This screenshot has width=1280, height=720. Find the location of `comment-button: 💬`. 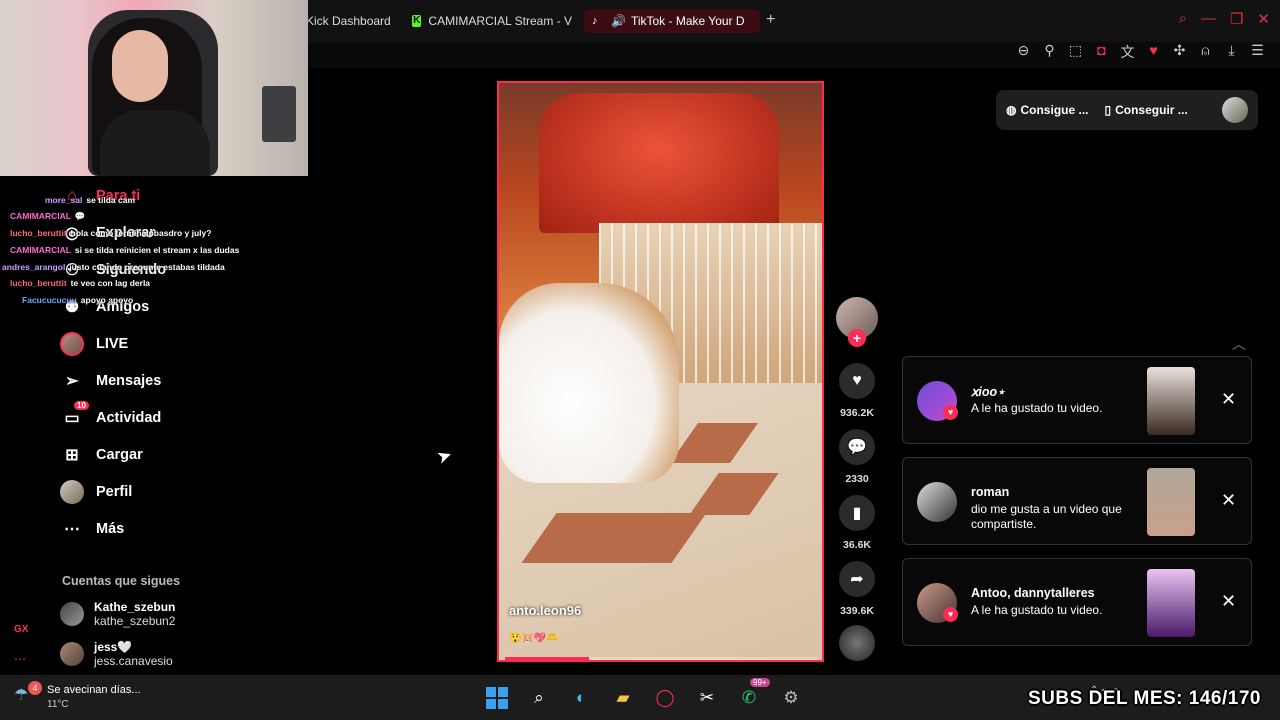

comment-button: 💬 is located at coordinates (857, 447).